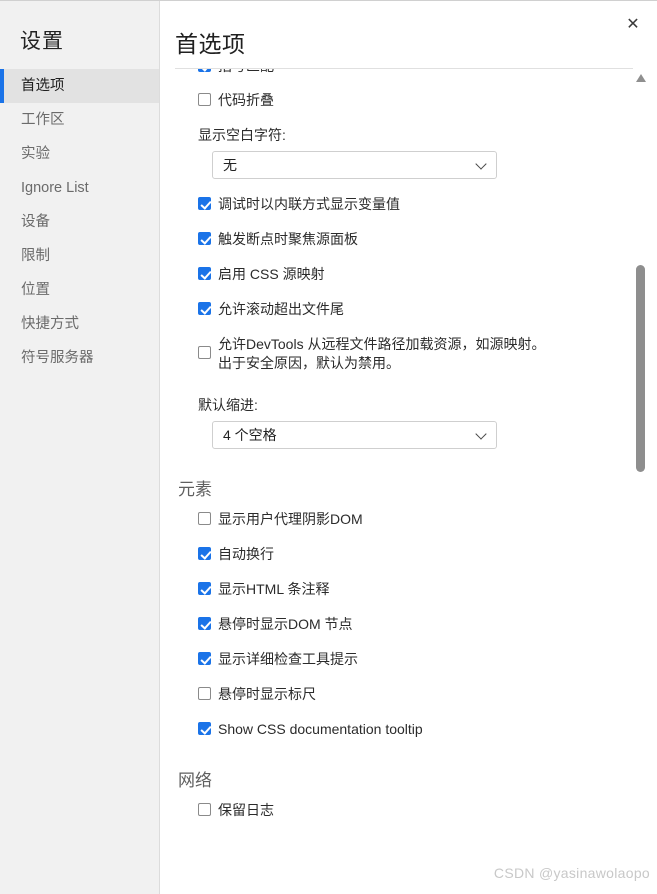 This screenshot has height=894, width=657. Describe the element at coordinates (640, 368) in the screenshot. I see `scrollbar-thumb` at that location.